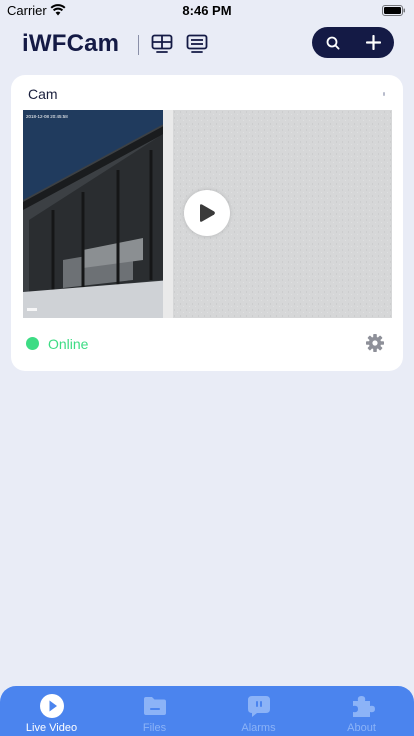 This screenshot has width=414, height=736. I want to click on search-button, so click(333, 42).